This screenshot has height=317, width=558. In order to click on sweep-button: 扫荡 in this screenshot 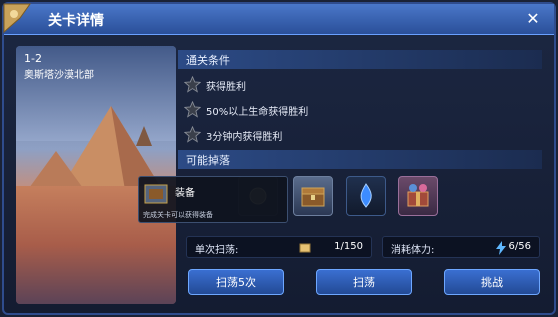, I will do `click(364, 282)`.